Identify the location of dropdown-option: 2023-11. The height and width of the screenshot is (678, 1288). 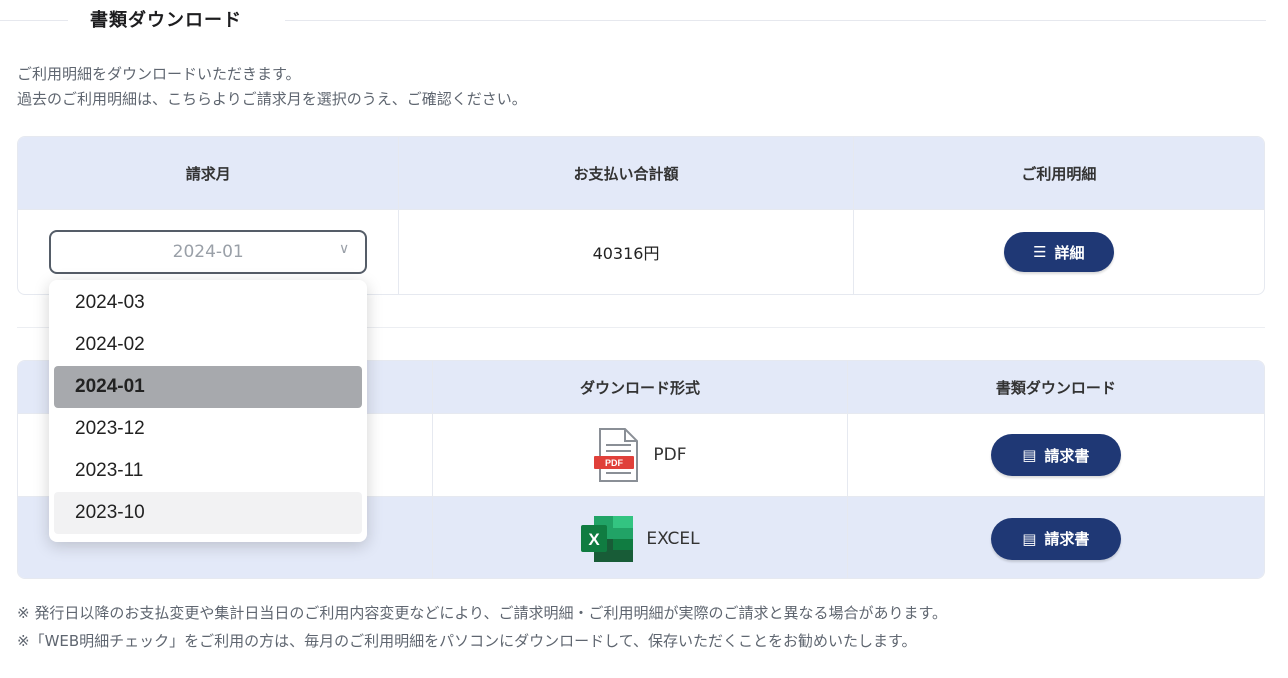
(208, 471).